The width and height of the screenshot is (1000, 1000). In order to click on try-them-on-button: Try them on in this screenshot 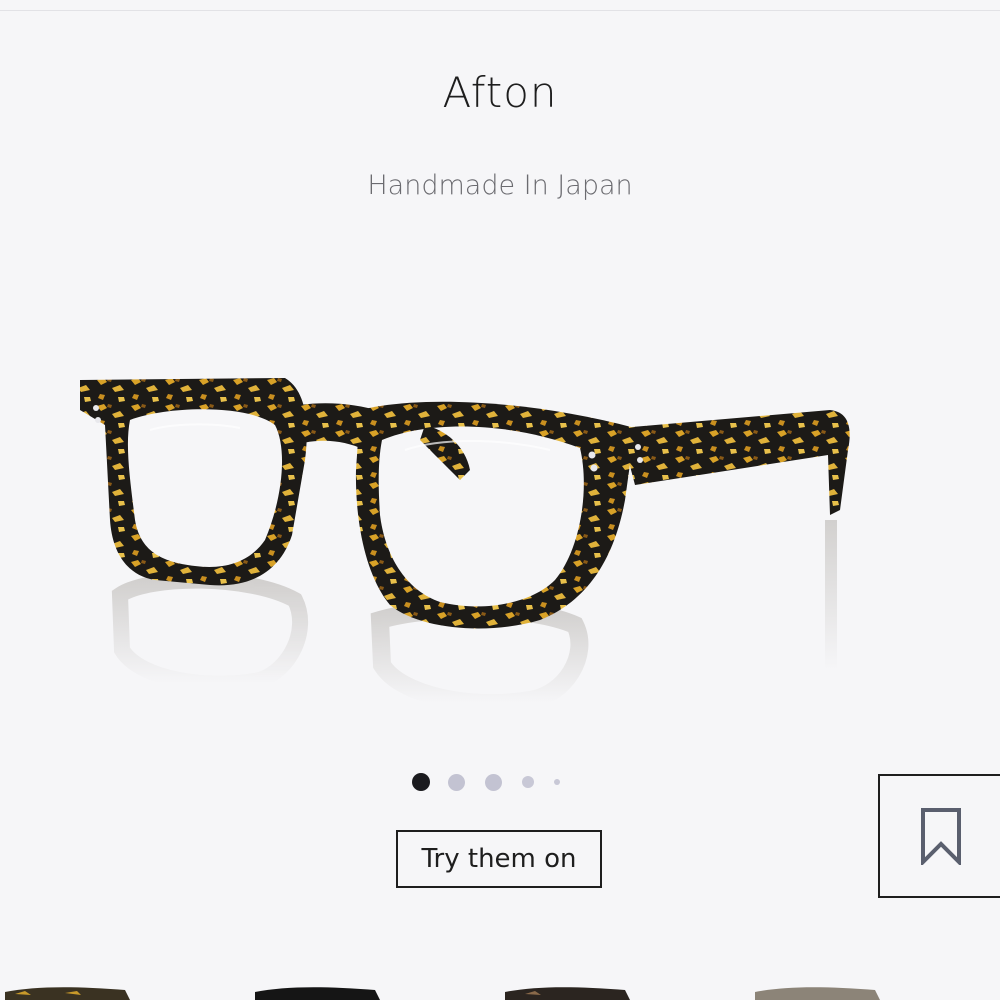, I will do `click(499, 859)`.